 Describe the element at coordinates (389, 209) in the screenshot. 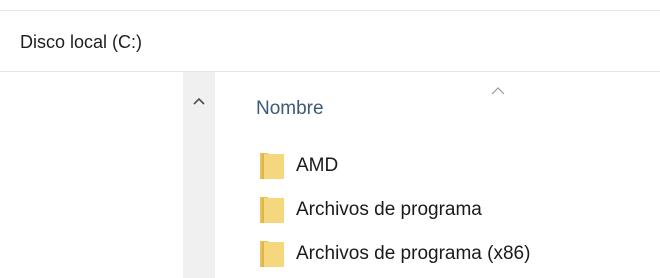

I see `file-name: Archivos de programa` at that location.